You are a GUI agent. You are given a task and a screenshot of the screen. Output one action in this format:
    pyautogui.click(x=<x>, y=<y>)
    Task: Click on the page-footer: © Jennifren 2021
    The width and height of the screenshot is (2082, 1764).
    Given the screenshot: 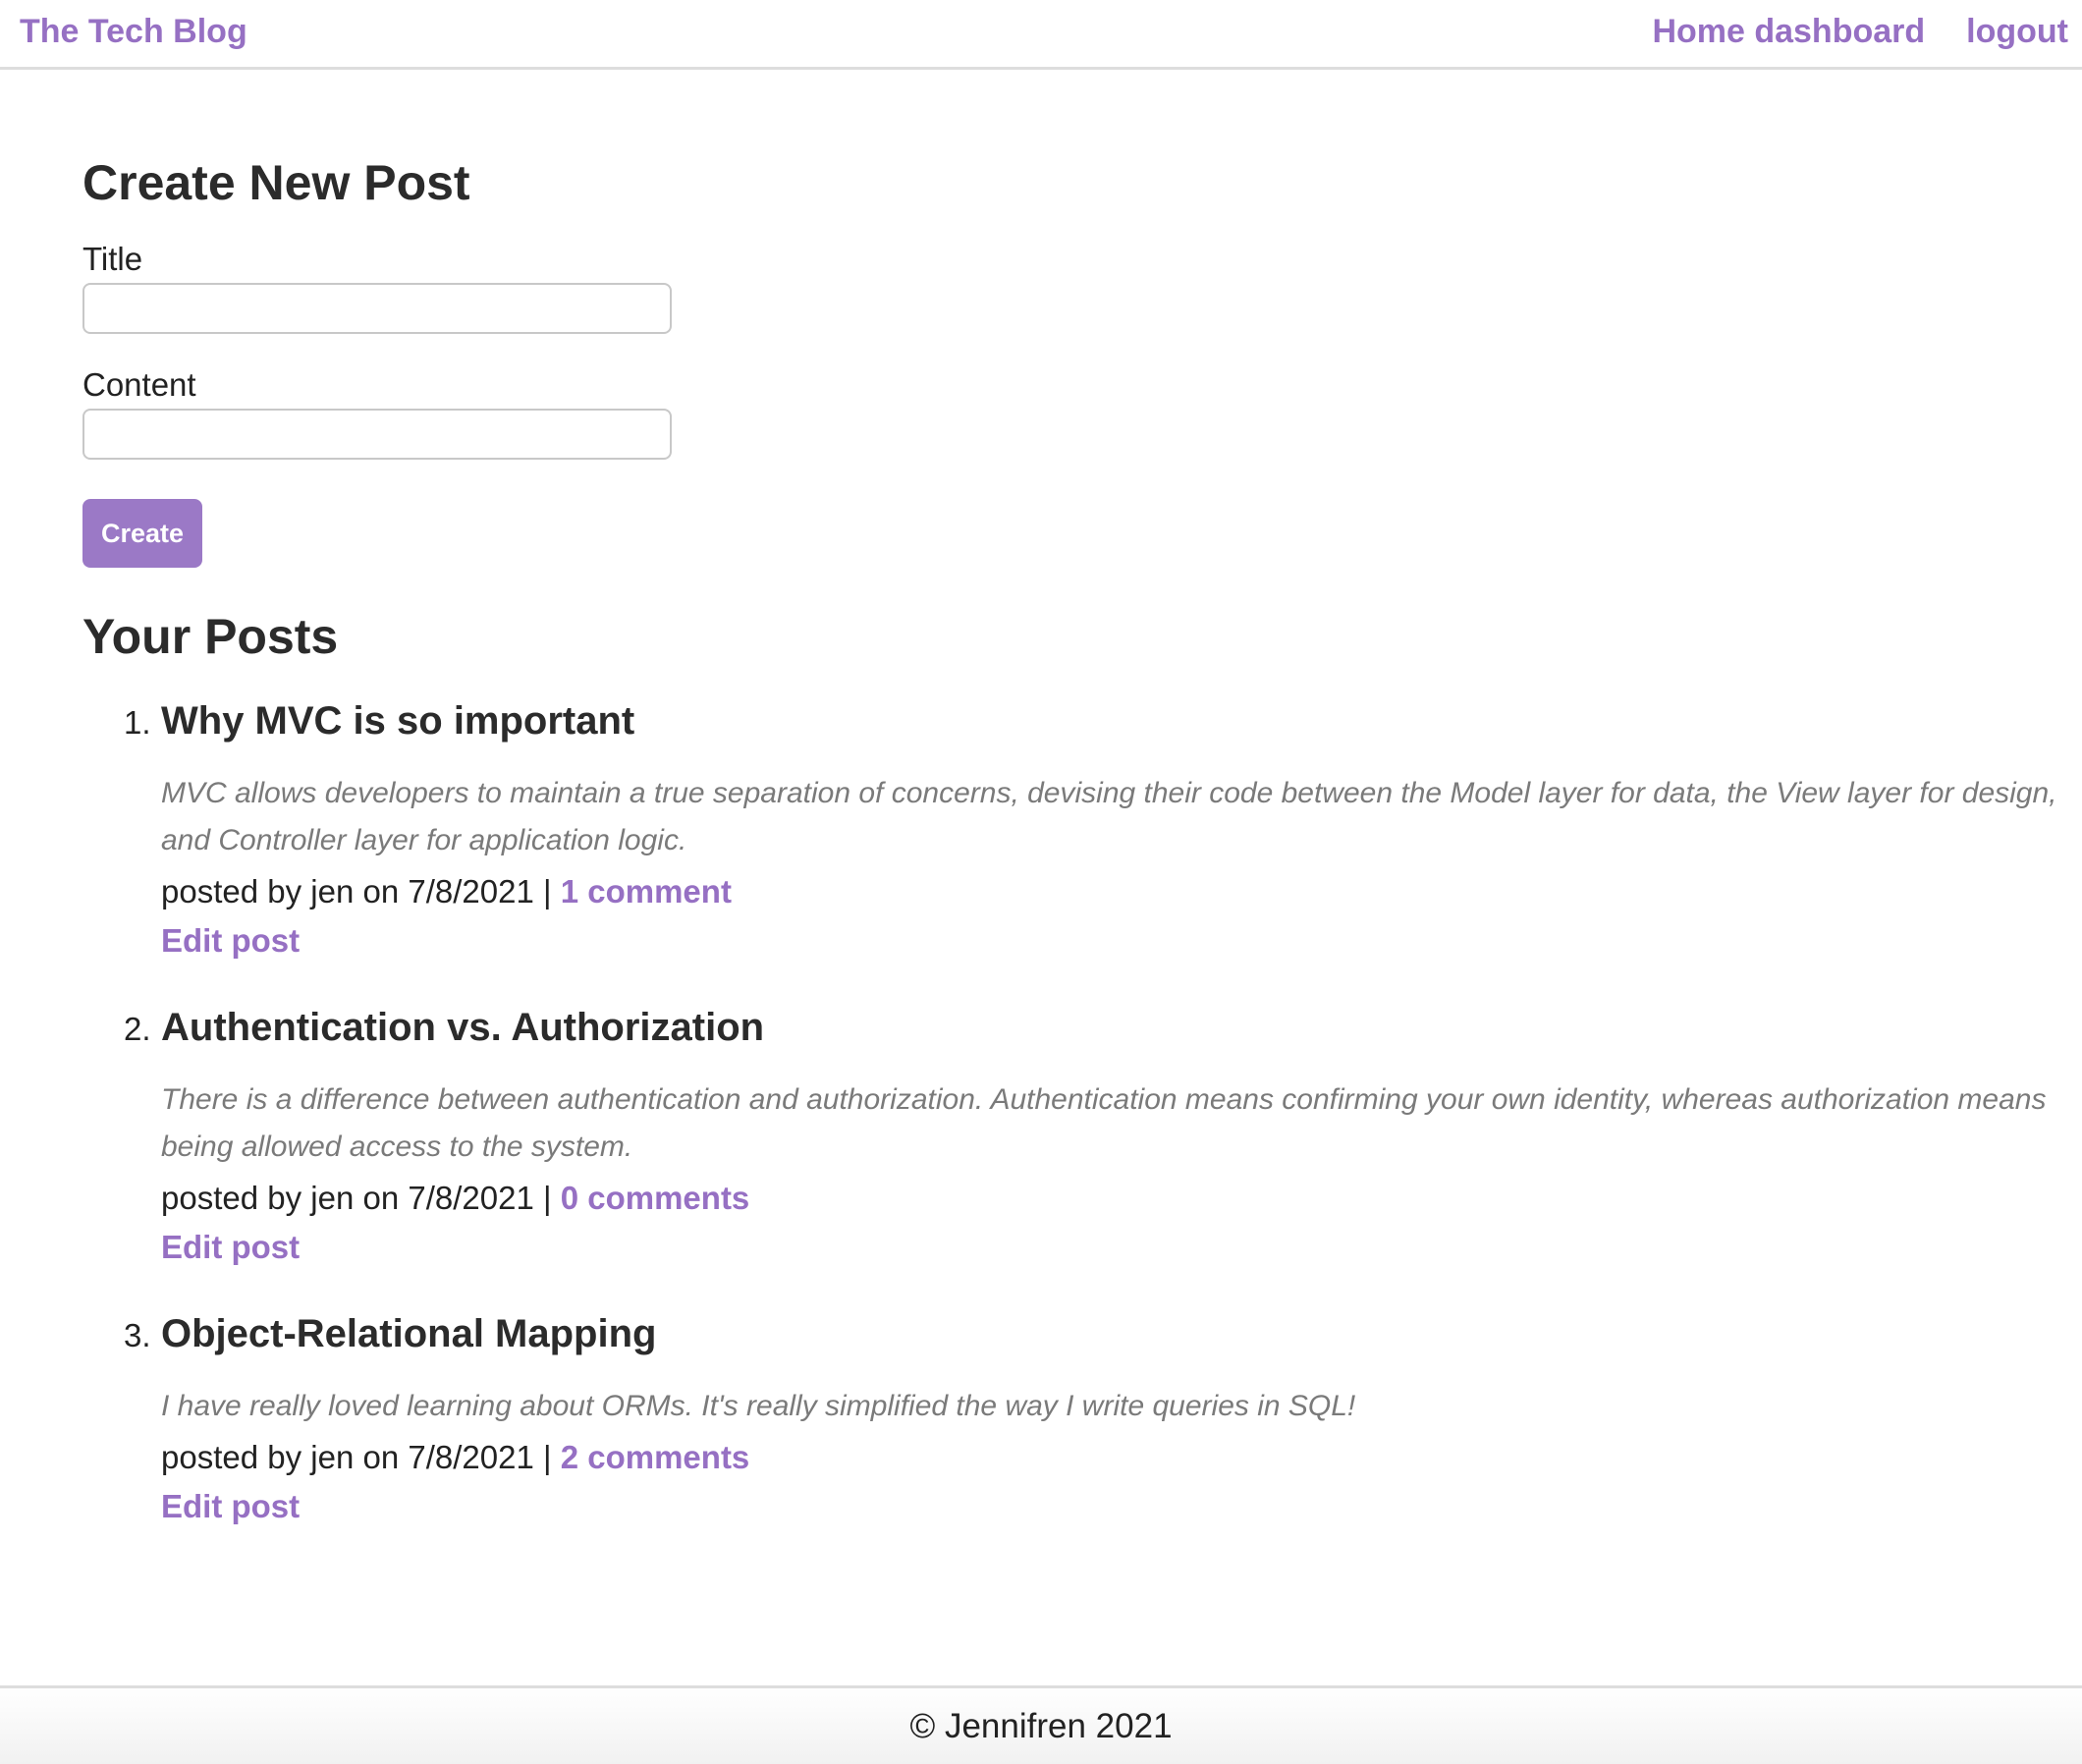 What is the action you would take?
    pyautogui.click(x=1041, y=1725)
    